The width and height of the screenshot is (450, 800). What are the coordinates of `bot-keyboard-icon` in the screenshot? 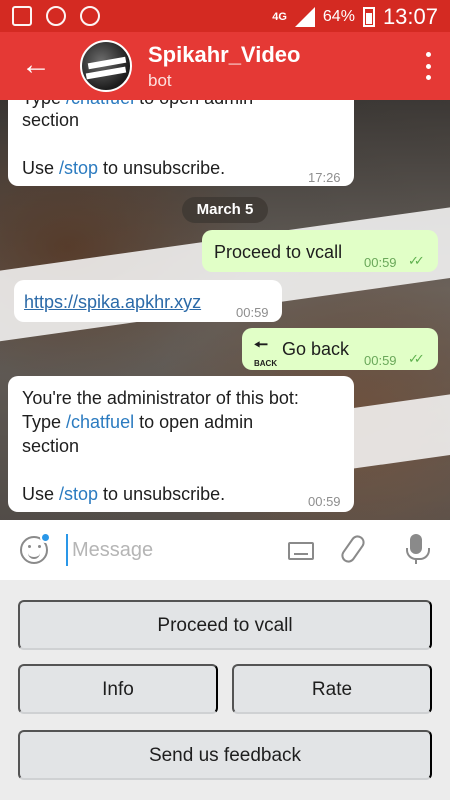 It's located at (301, 551).